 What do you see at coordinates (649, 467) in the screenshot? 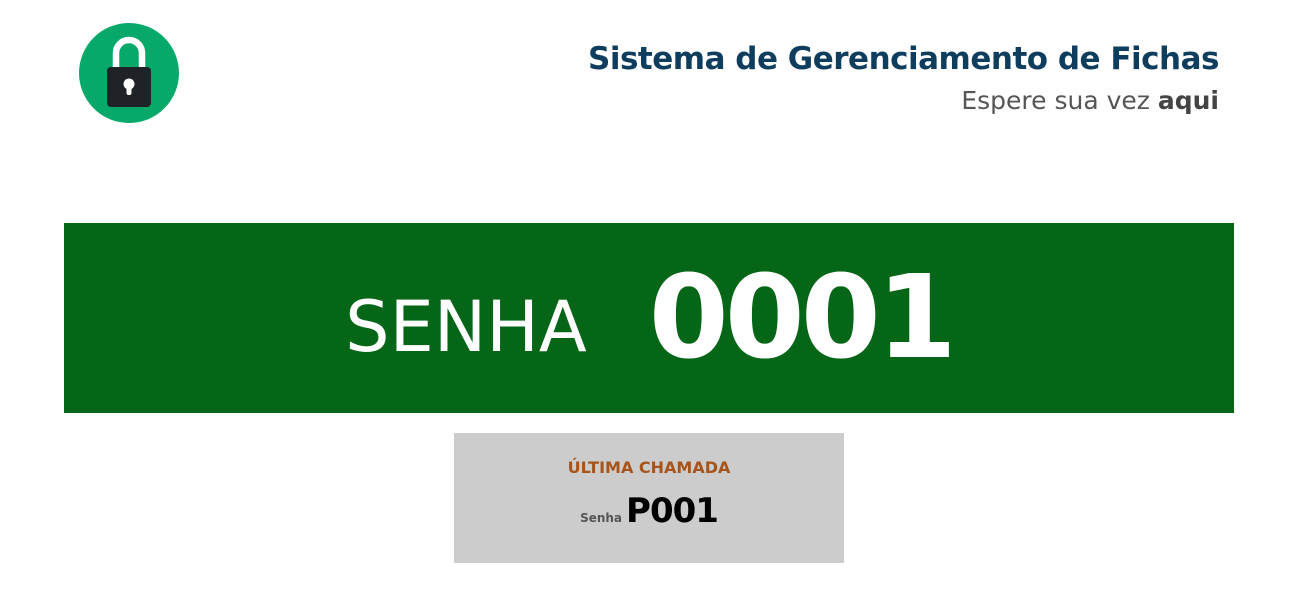
I see `last-call-title: ÚLTIMA CHAMADA` at bounding box center [649, 467].